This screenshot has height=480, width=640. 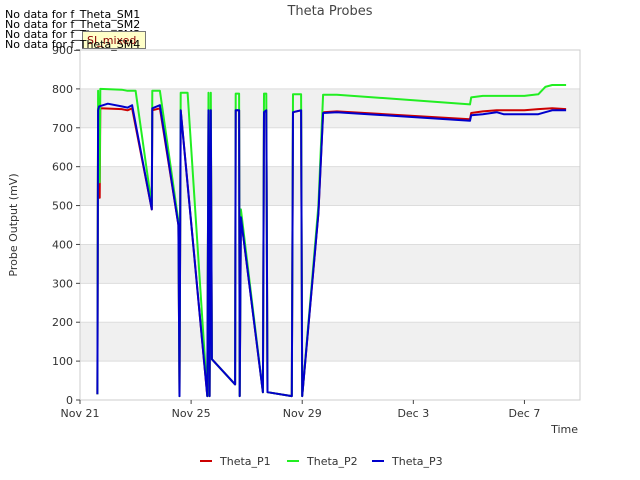 I want to click on legend-label: Theta_P1, so click(x=245, y=461).